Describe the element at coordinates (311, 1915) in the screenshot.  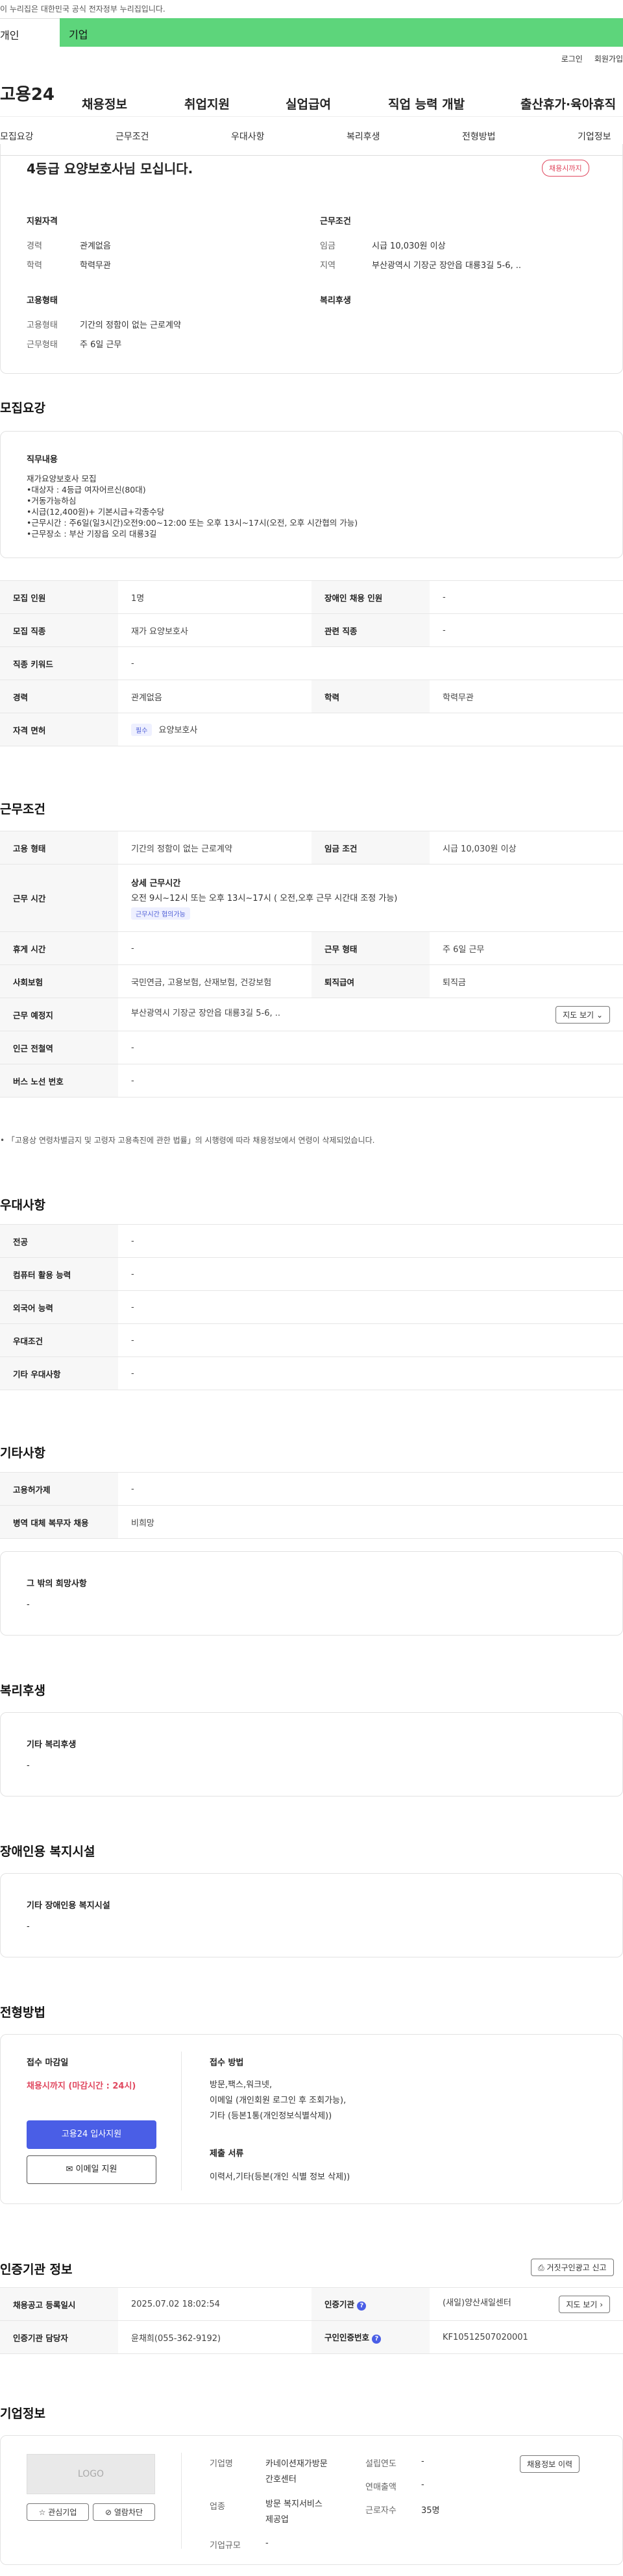
I see `disabled-card: 기타 장애인용 복지시설 -` at that location.